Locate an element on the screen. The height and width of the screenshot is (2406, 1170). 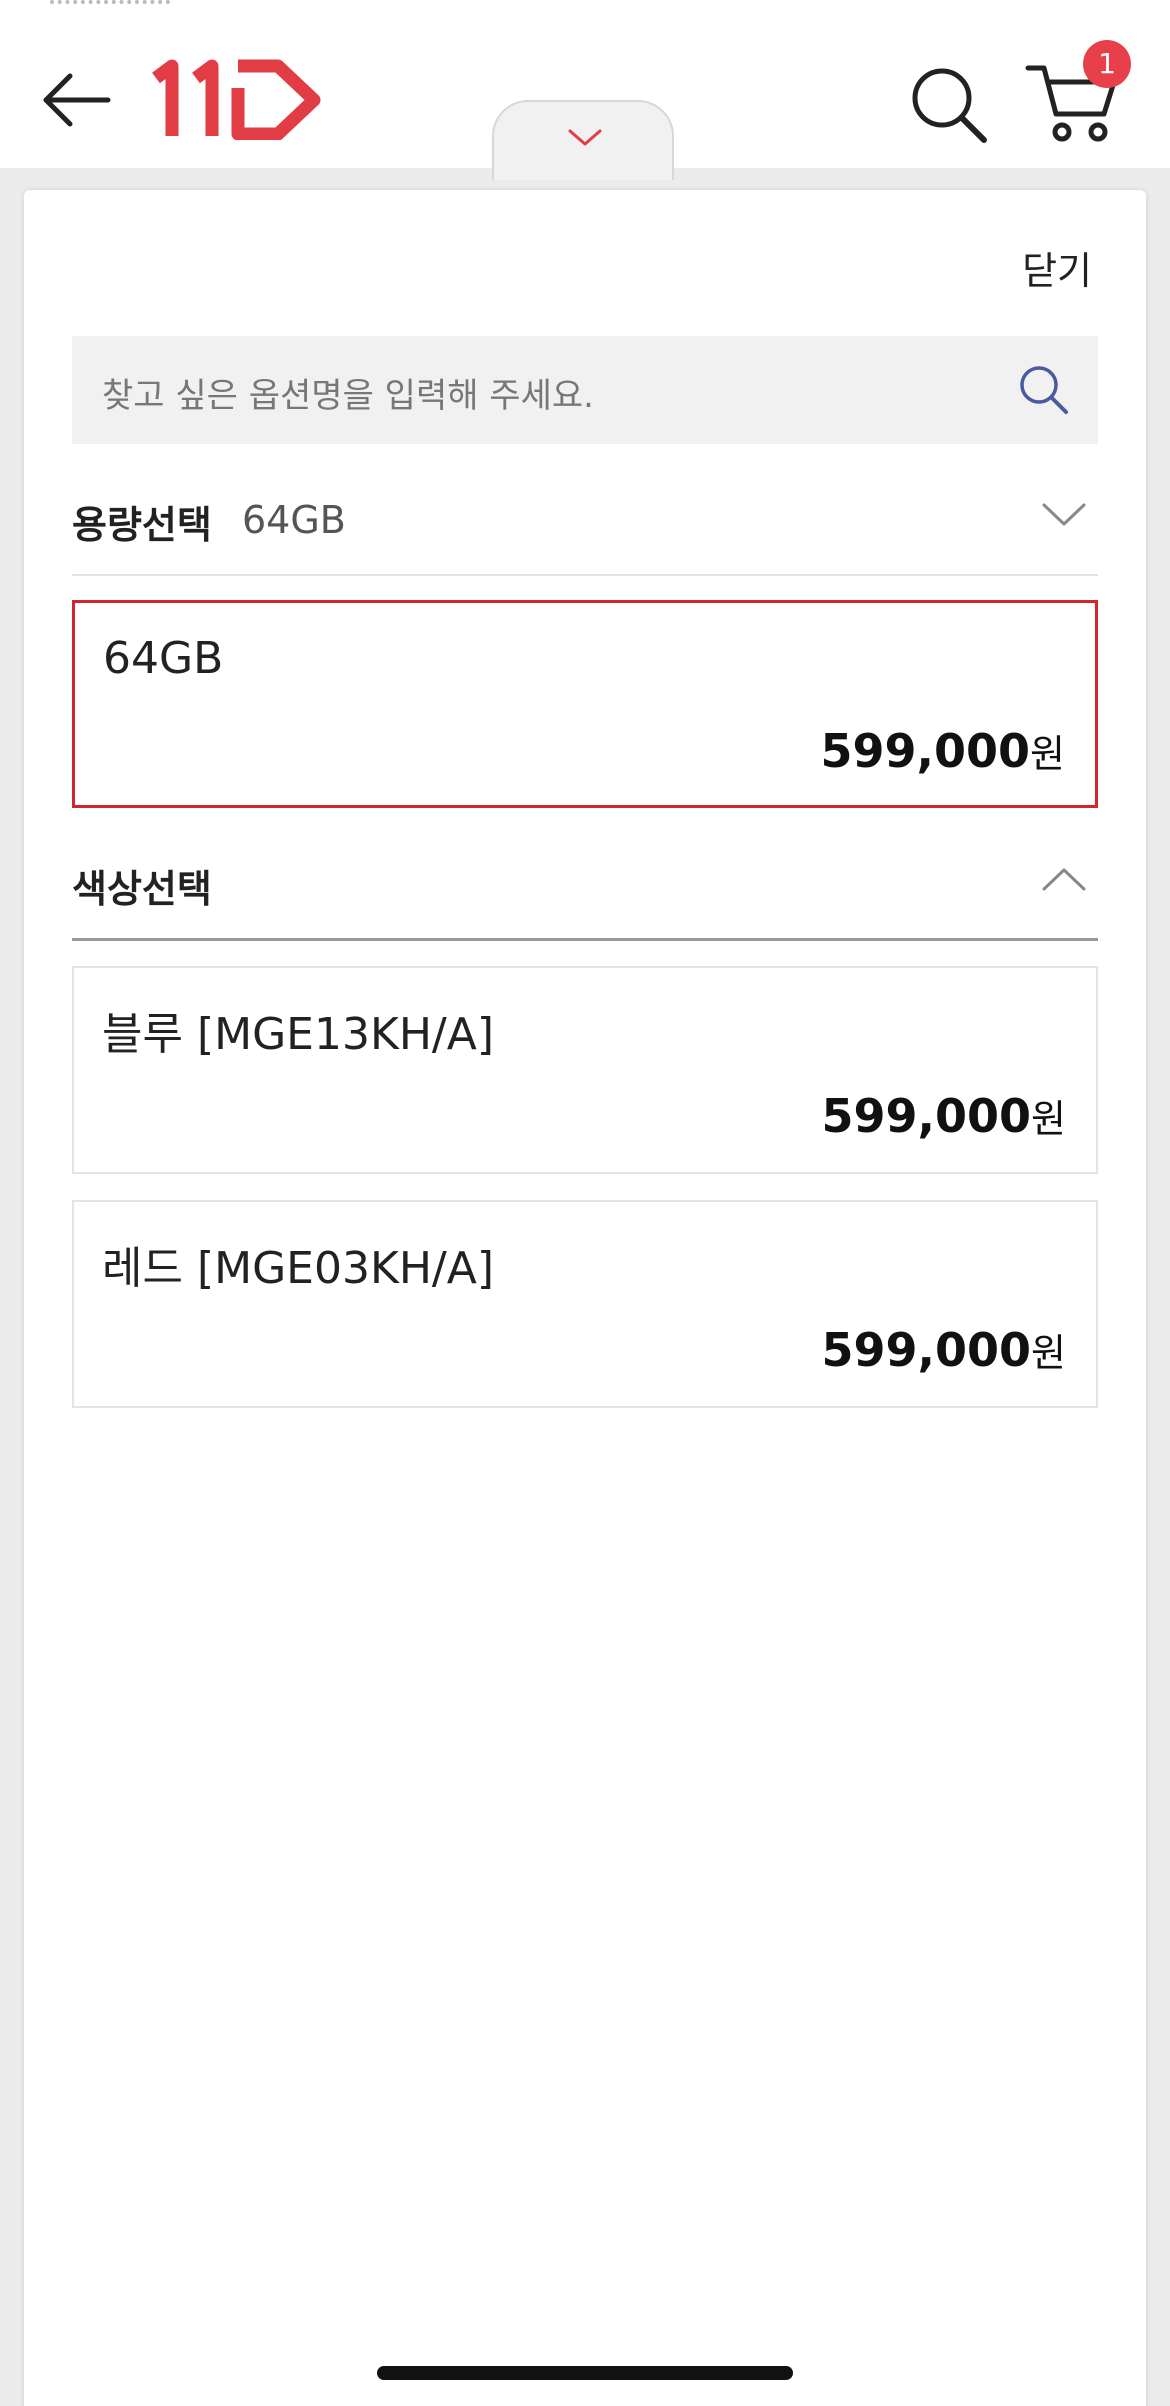
logo-11st-icon is located at coordinates (236, 100).